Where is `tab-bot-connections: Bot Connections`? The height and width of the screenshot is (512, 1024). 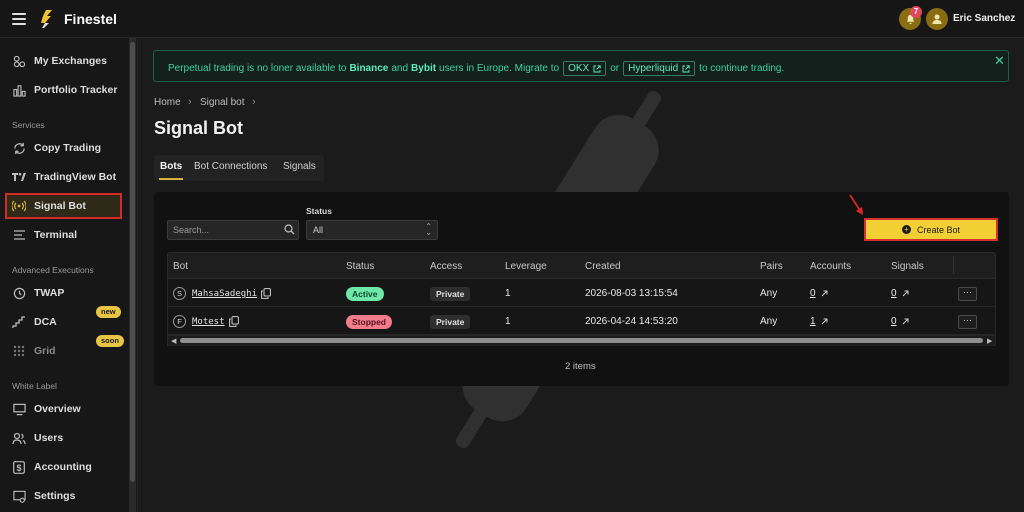 tab-bot-connections: Bot Connections is located at coordinates (230, 166).